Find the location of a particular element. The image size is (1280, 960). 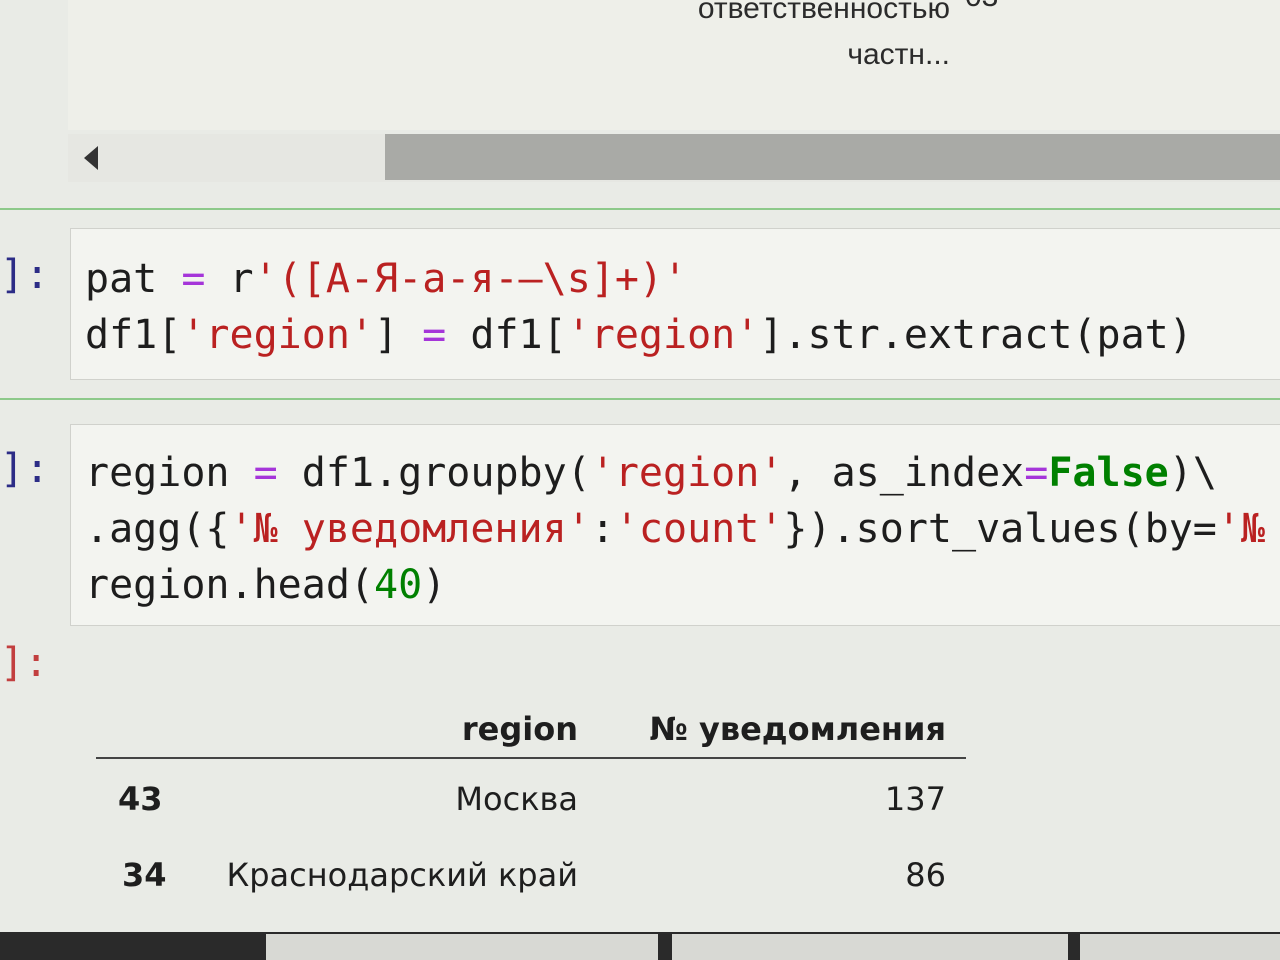

scrollbar-thumb is located at coordinates (832, 157).